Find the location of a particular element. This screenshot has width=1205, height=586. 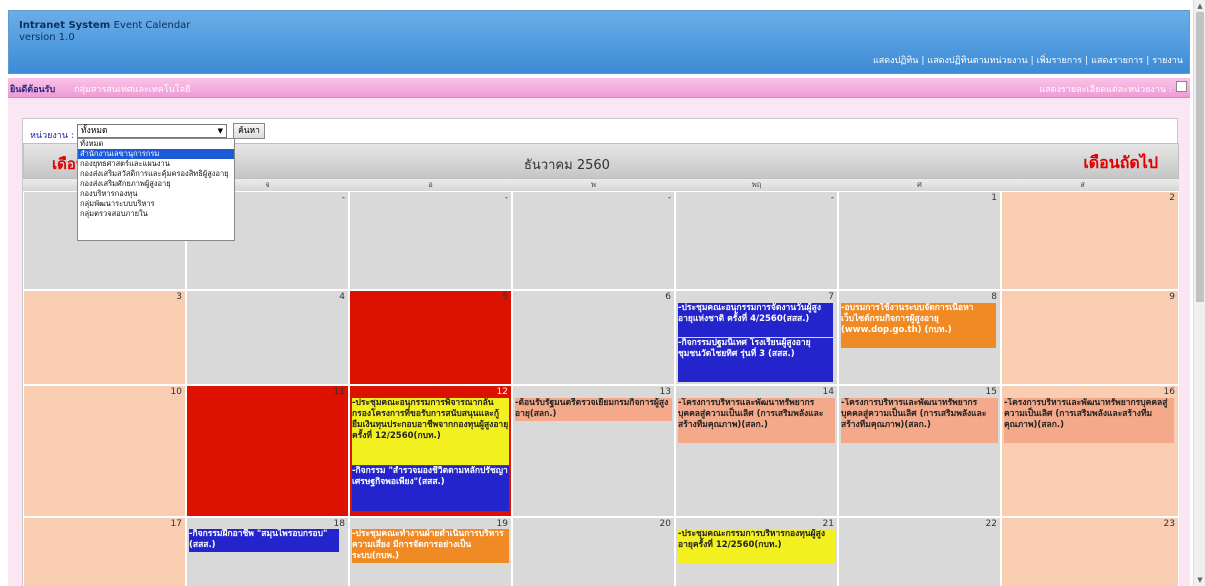

menu-show-items: แสดงรายการ is located at coordinates (1117, 61).